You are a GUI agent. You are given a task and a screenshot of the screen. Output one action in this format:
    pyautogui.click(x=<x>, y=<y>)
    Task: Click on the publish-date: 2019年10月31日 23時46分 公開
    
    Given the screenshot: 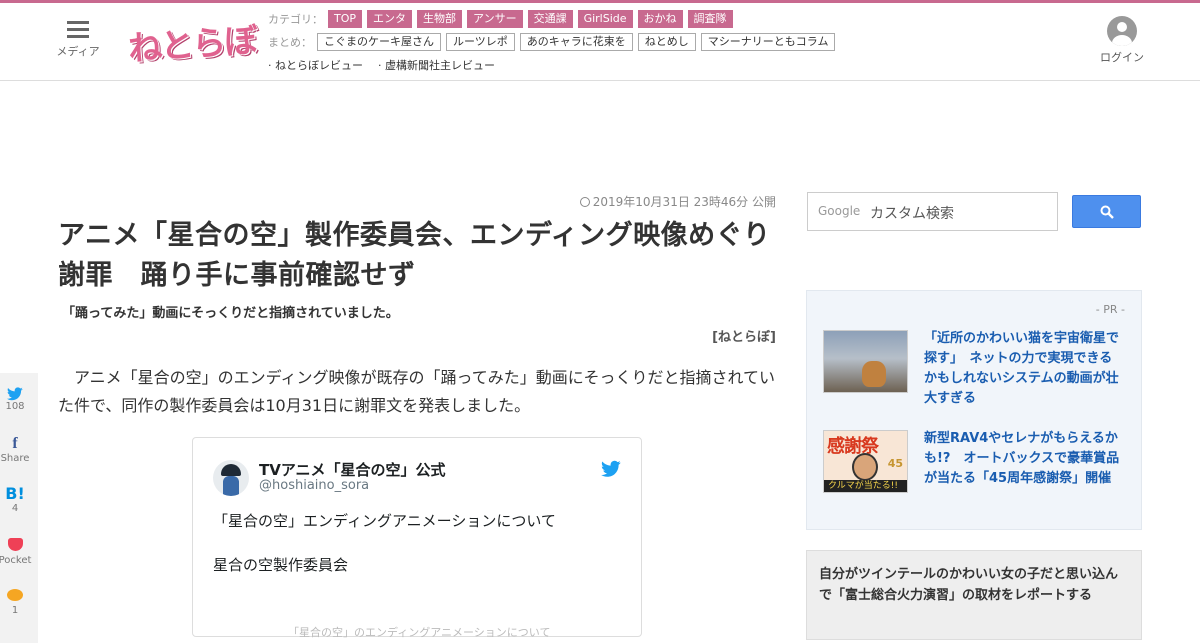 What is the action you would take?
    pyautogui.click(x=677, y=201)
    